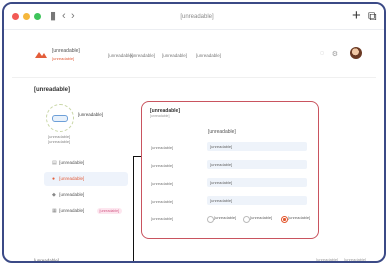 This screenshot has height=265, width=388. What do you see at coordinates (54, 163) in the screenshot?
I see `document-icon: ▤` at bounding box center [54, 163].